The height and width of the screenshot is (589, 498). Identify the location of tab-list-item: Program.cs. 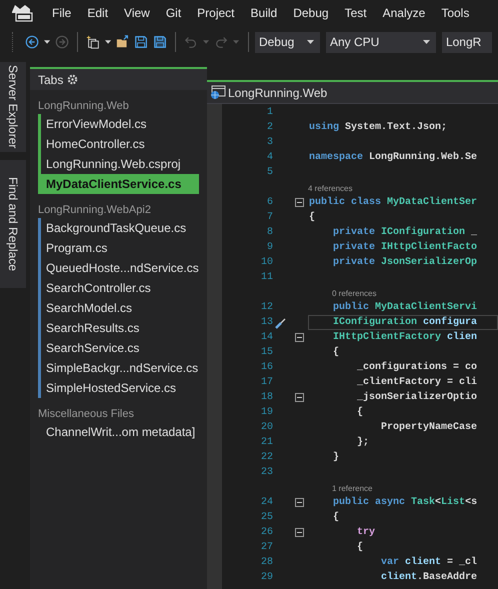
(120, 248).